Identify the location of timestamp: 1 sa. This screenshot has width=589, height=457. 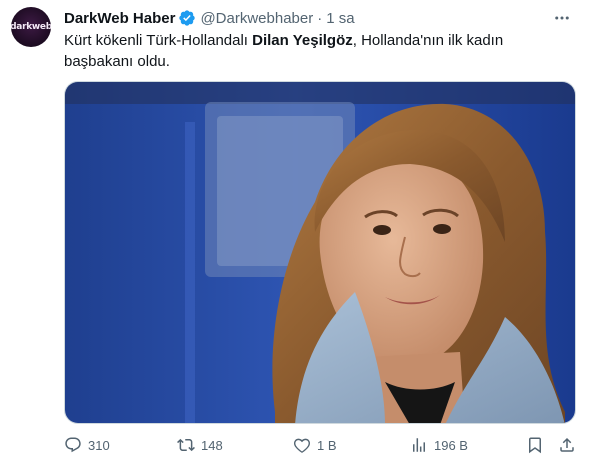
(340, 18).